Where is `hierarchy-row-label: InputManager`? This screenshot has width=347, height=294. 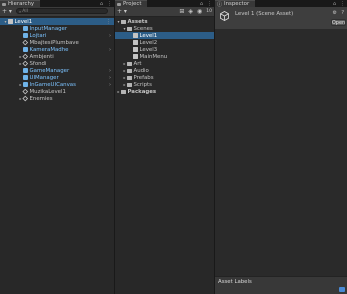 hierarchy-row-label: InputManager is located at coordinates (48, 28).